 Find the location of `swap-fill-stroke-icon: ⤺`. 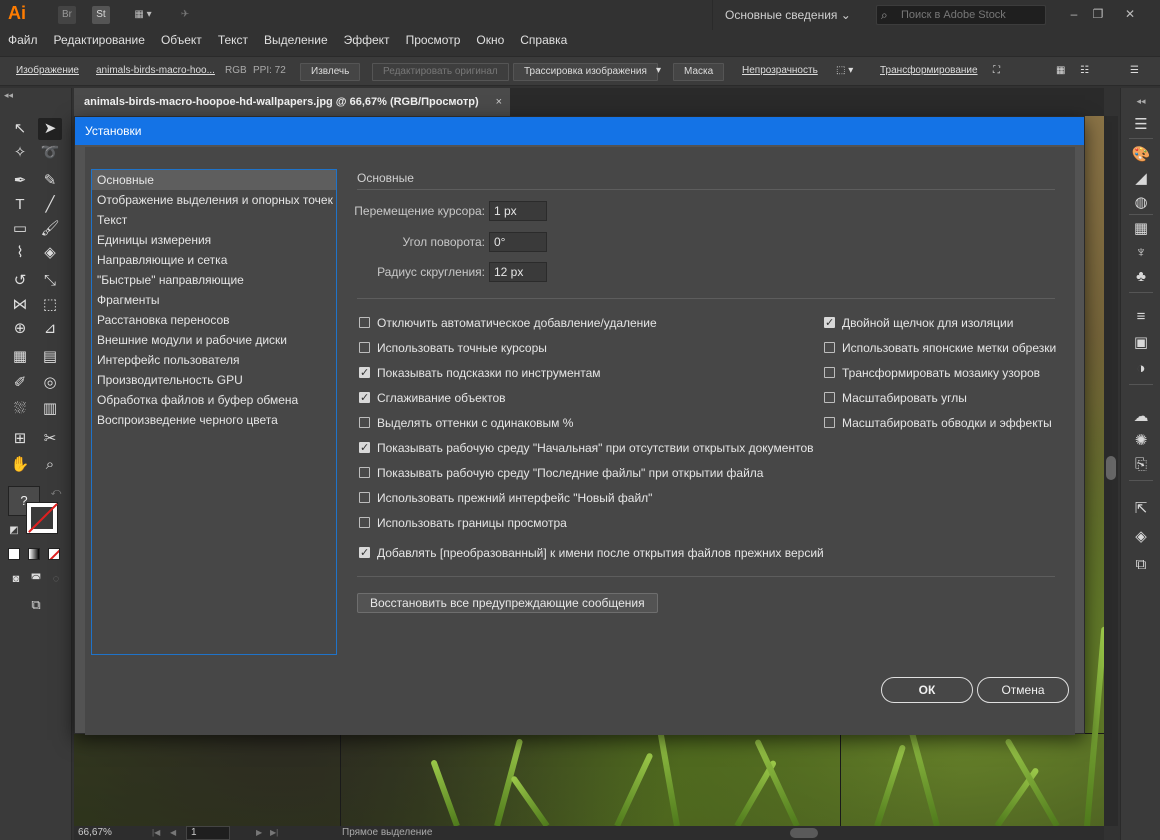

swap-fill-stroke-icon: ⤺ is located at coordinates (56, 493).